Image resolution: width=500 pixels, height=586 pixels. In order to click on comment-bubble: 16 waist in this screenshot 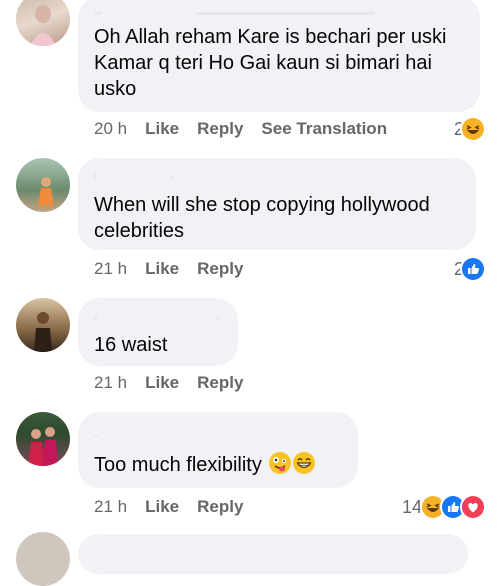, I will do `click(158, 332)`.